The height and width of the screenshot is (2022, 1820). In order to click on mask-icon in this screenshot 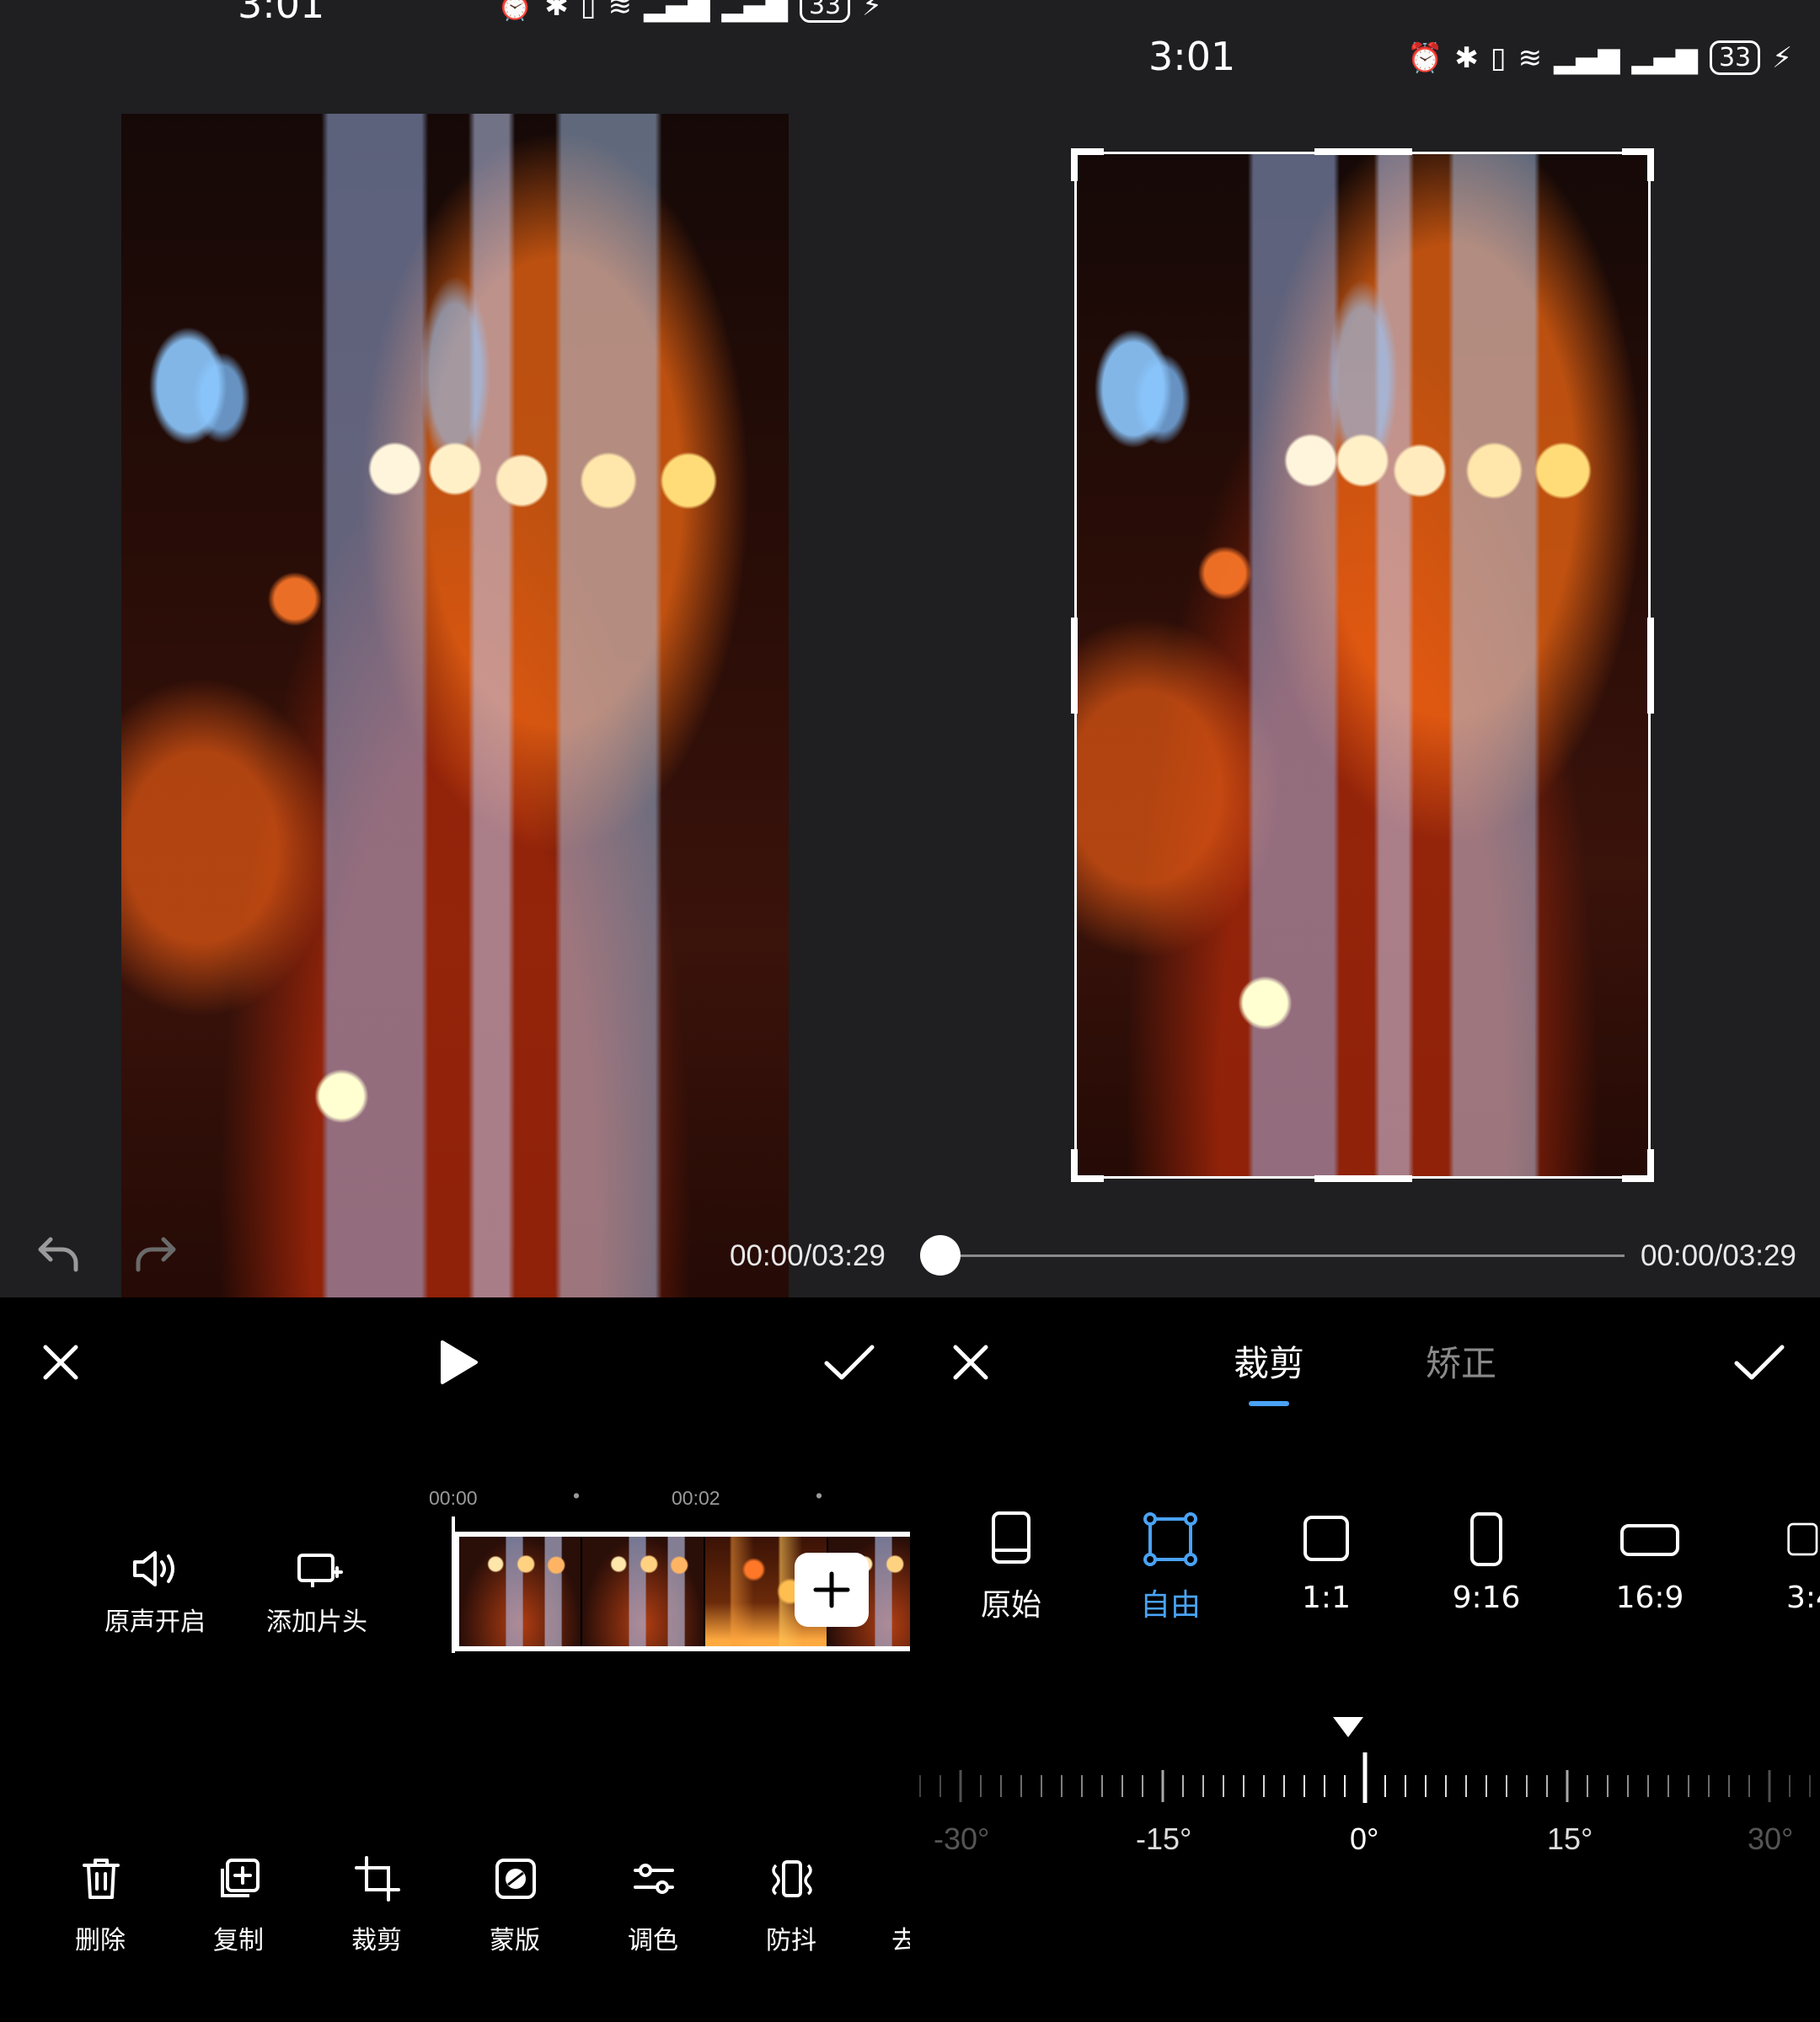, I will do `click(516, 1879)`.